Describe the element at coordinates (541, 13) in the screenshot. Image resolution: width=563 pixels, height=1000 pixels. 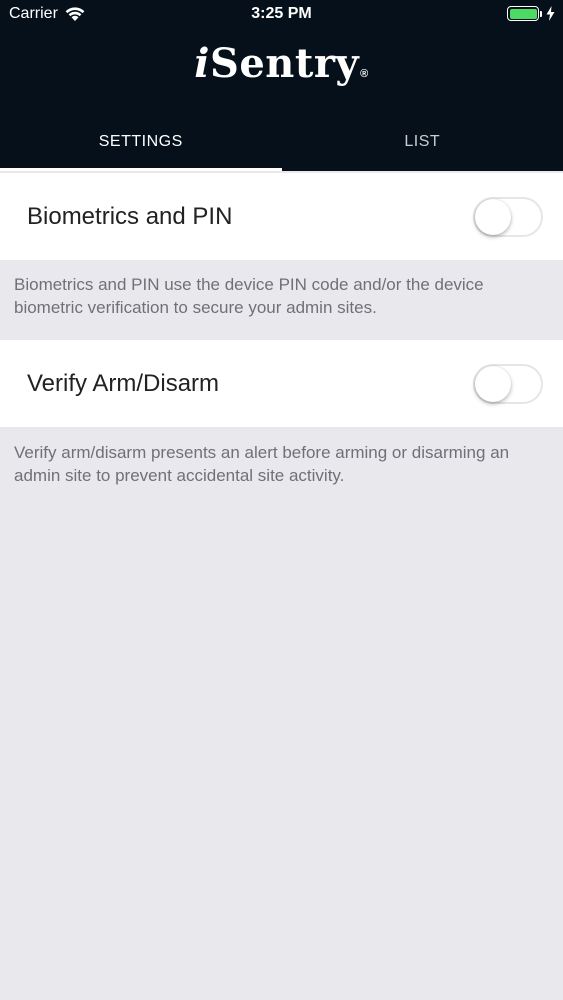
I see `battery-nub` at that location.